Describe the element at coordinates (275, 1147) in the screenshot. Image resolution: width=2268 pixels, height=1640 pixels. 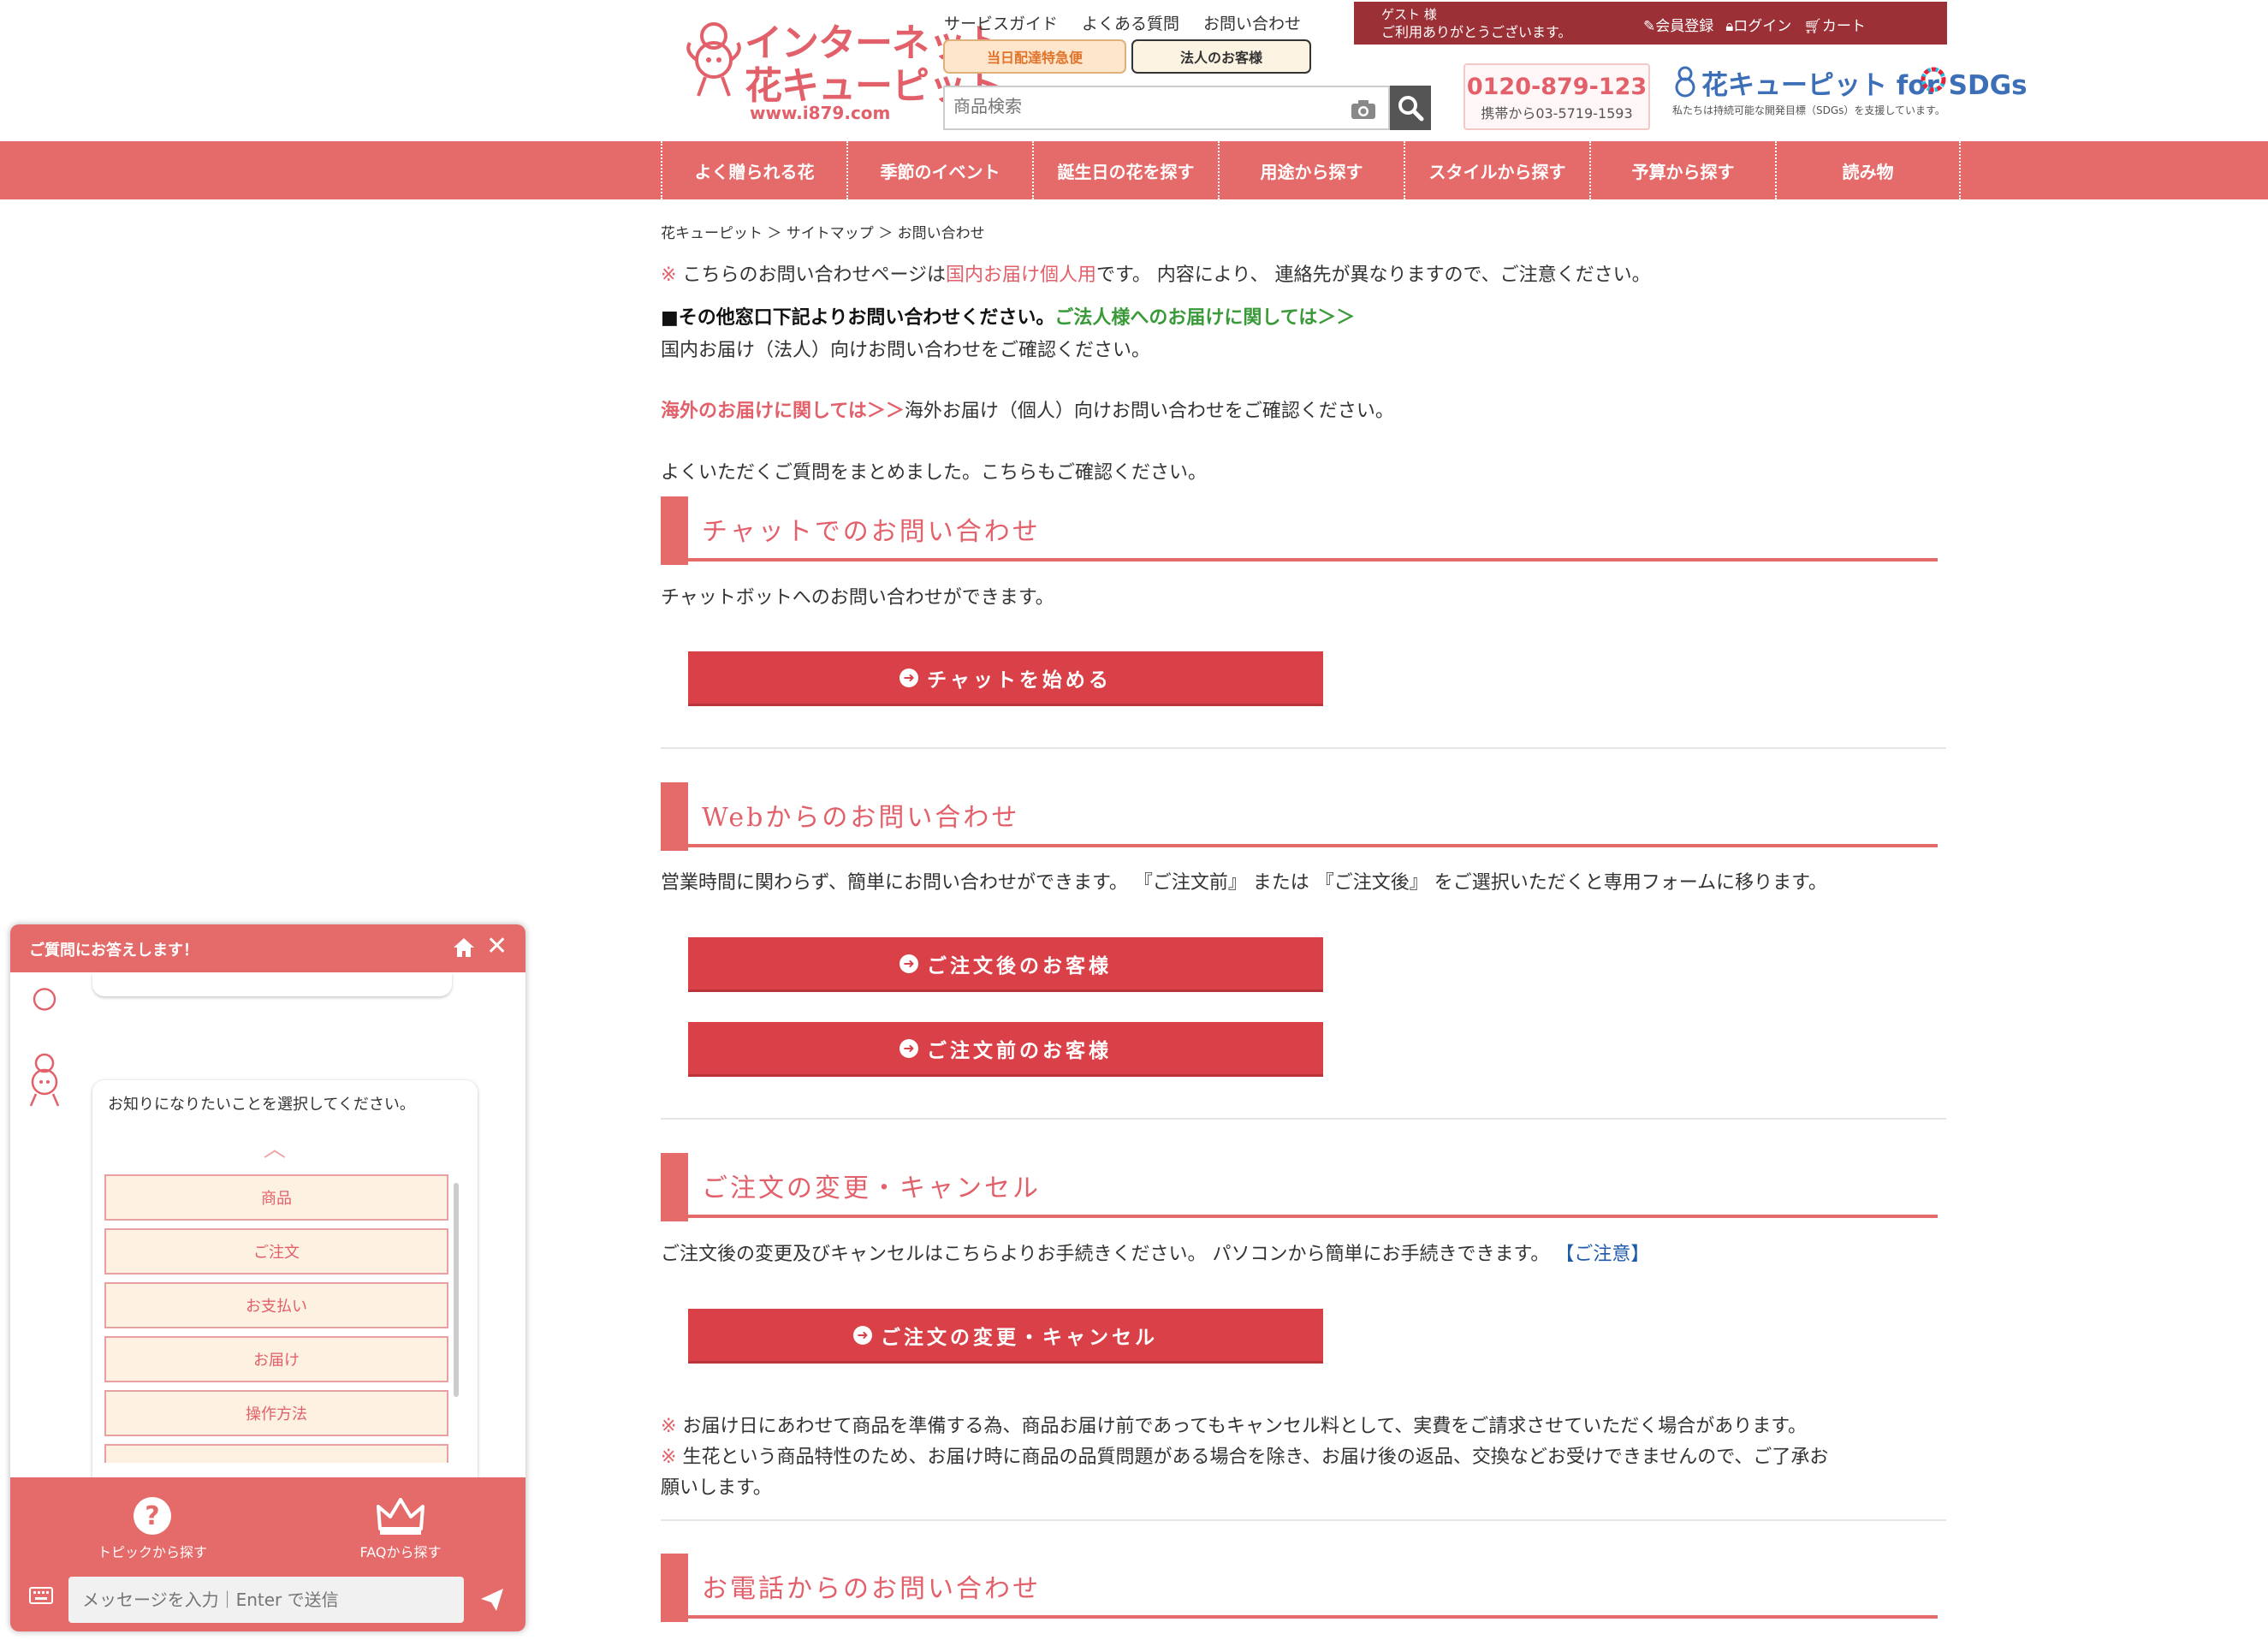
I see `chevron-up-icon: ︿` at that location.